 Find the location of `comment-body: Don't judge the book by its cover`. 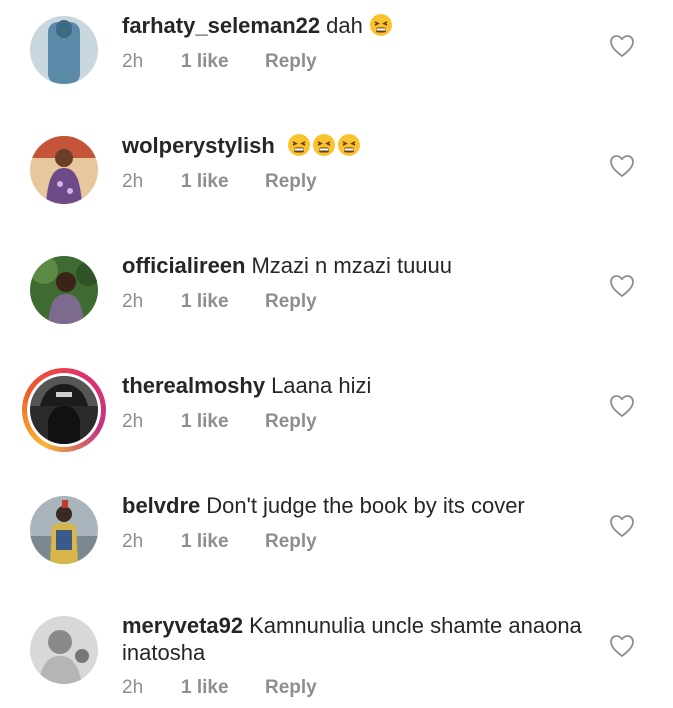

comment-body: Don't judge the book by its cover is located at coordinates (365, 505).